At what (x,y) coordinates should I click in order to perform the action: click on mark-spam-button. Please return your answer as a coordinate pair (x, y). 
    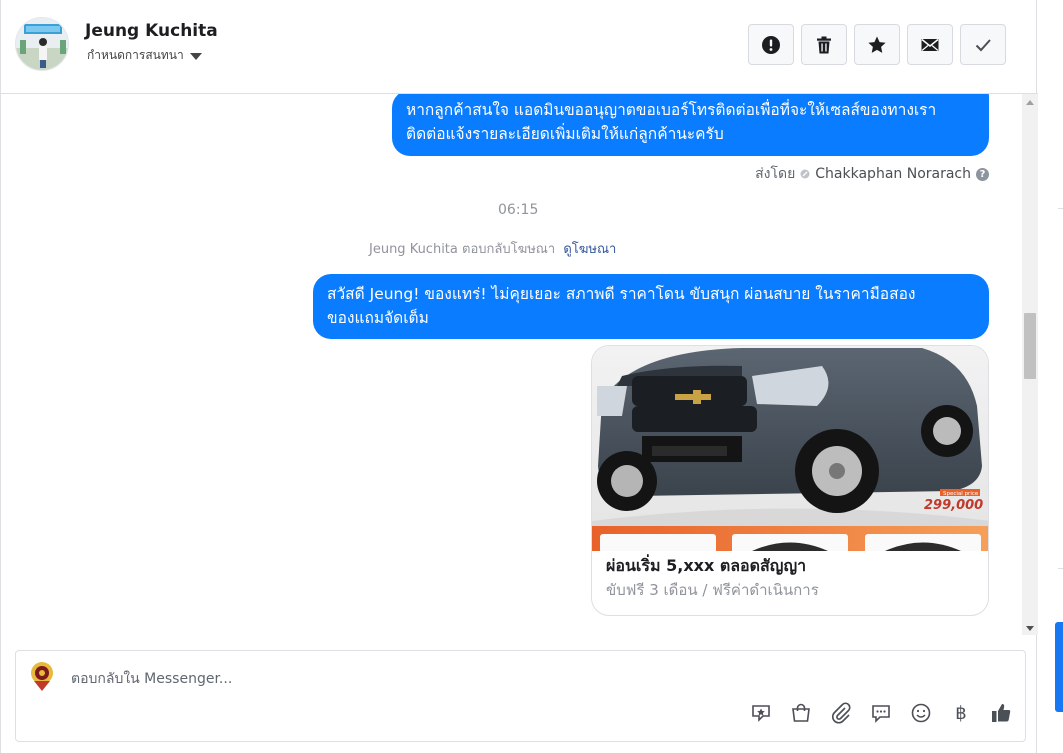
    Looking at the image, I should click on (771, 44).